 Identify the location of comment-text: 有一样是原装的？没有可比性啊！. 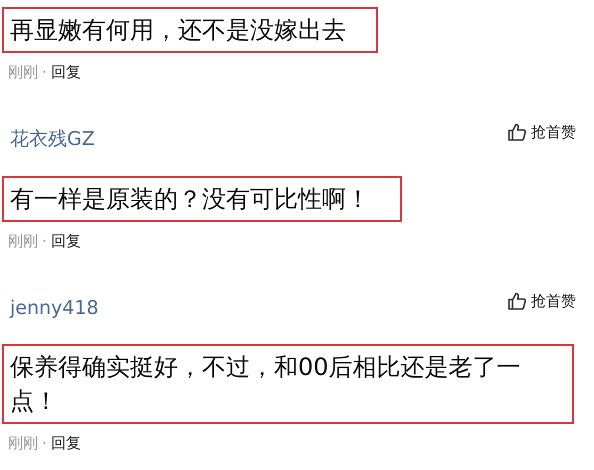
(202, 199).